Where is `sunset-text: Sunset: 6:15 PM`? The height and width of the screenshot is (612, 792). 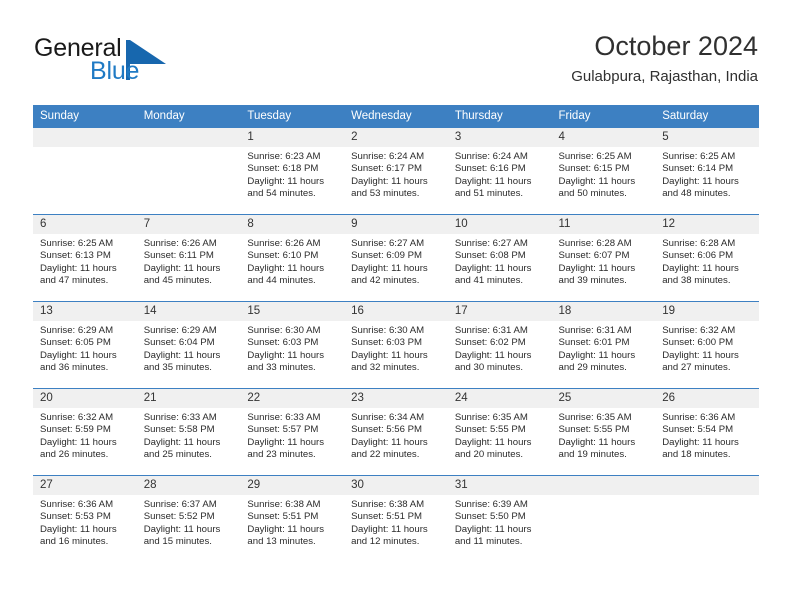
sunset-text: Sunset: 6:15 PM is located at coordinates (594, 169).